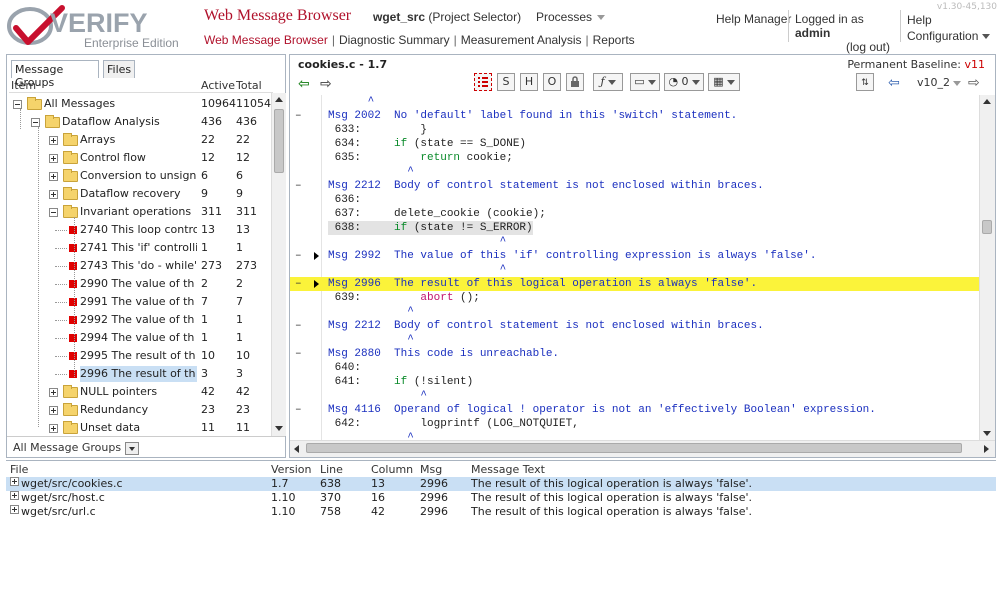  Describe the element at coordinates (575, 82) in the screenshot. I see `lock-button` at that location.